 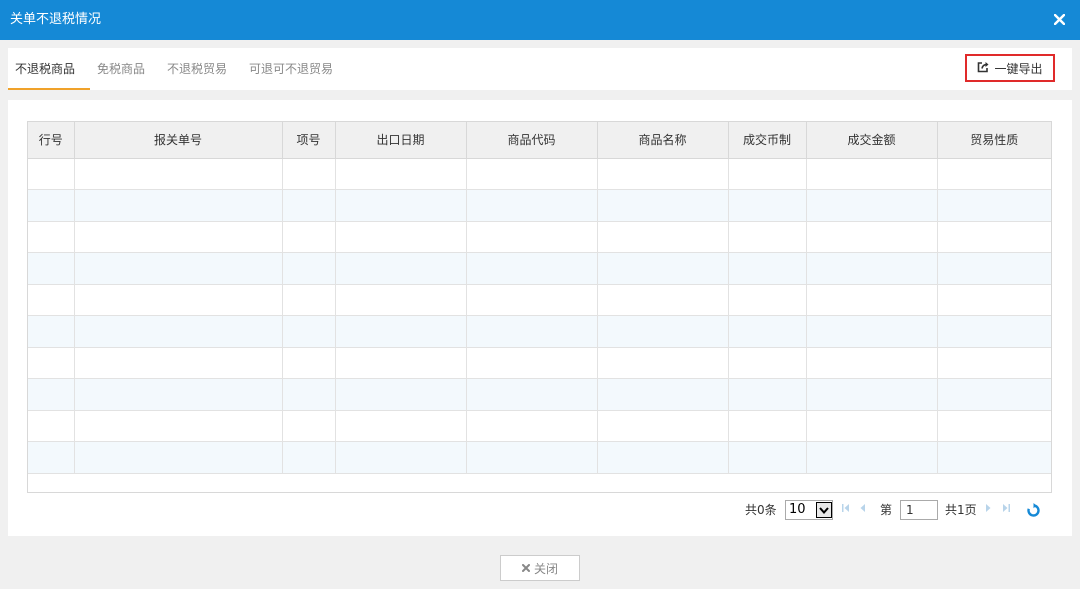 I want to click on dialog-title: 关单不退税情况, so click(x=56, y=19).